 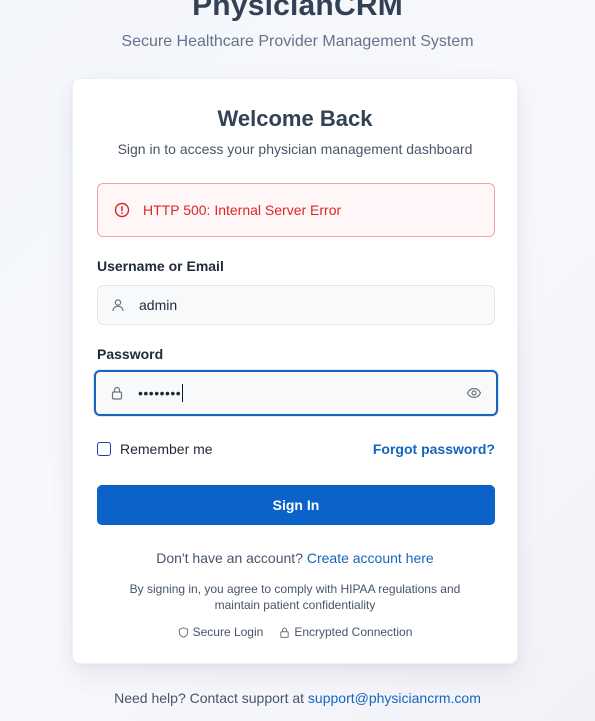 I want to click on support-email-link: support@physiciancrm.com, so click(x=394, y=698).